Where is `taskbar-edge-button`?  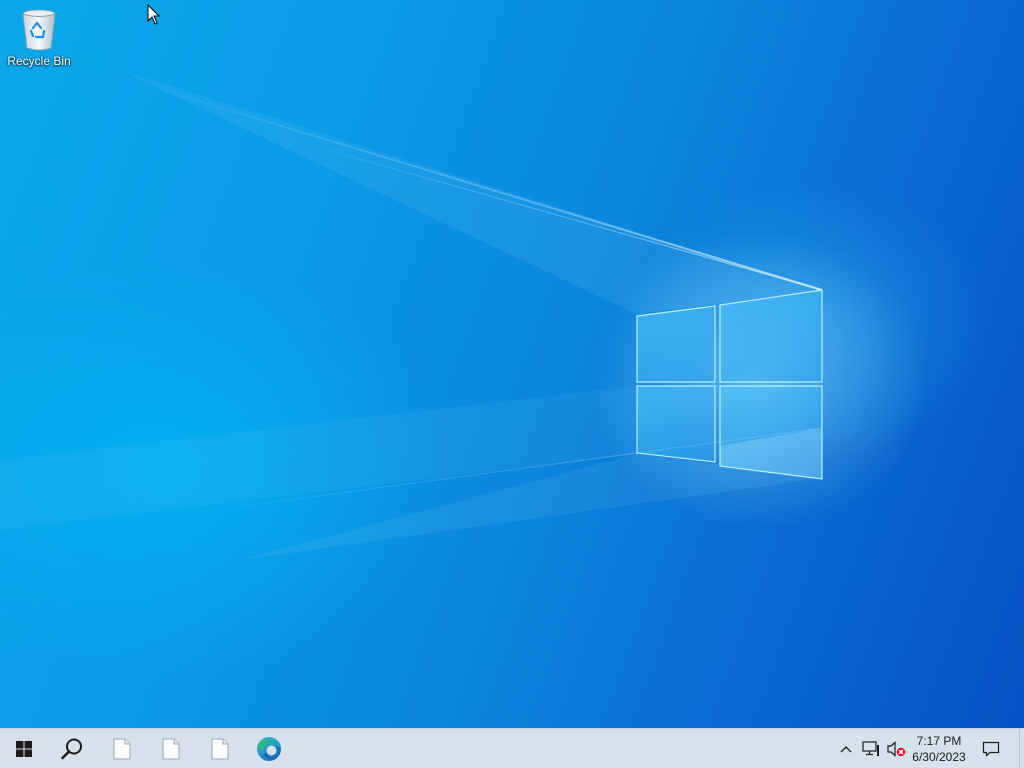
taskbar-edge-button is located at coordinates (269, 748).